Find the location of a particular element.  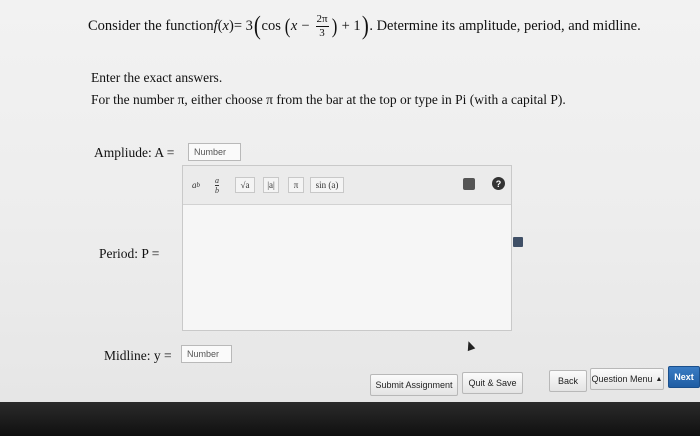

outer-paren-open: ( is located at coordinates (257, 25).